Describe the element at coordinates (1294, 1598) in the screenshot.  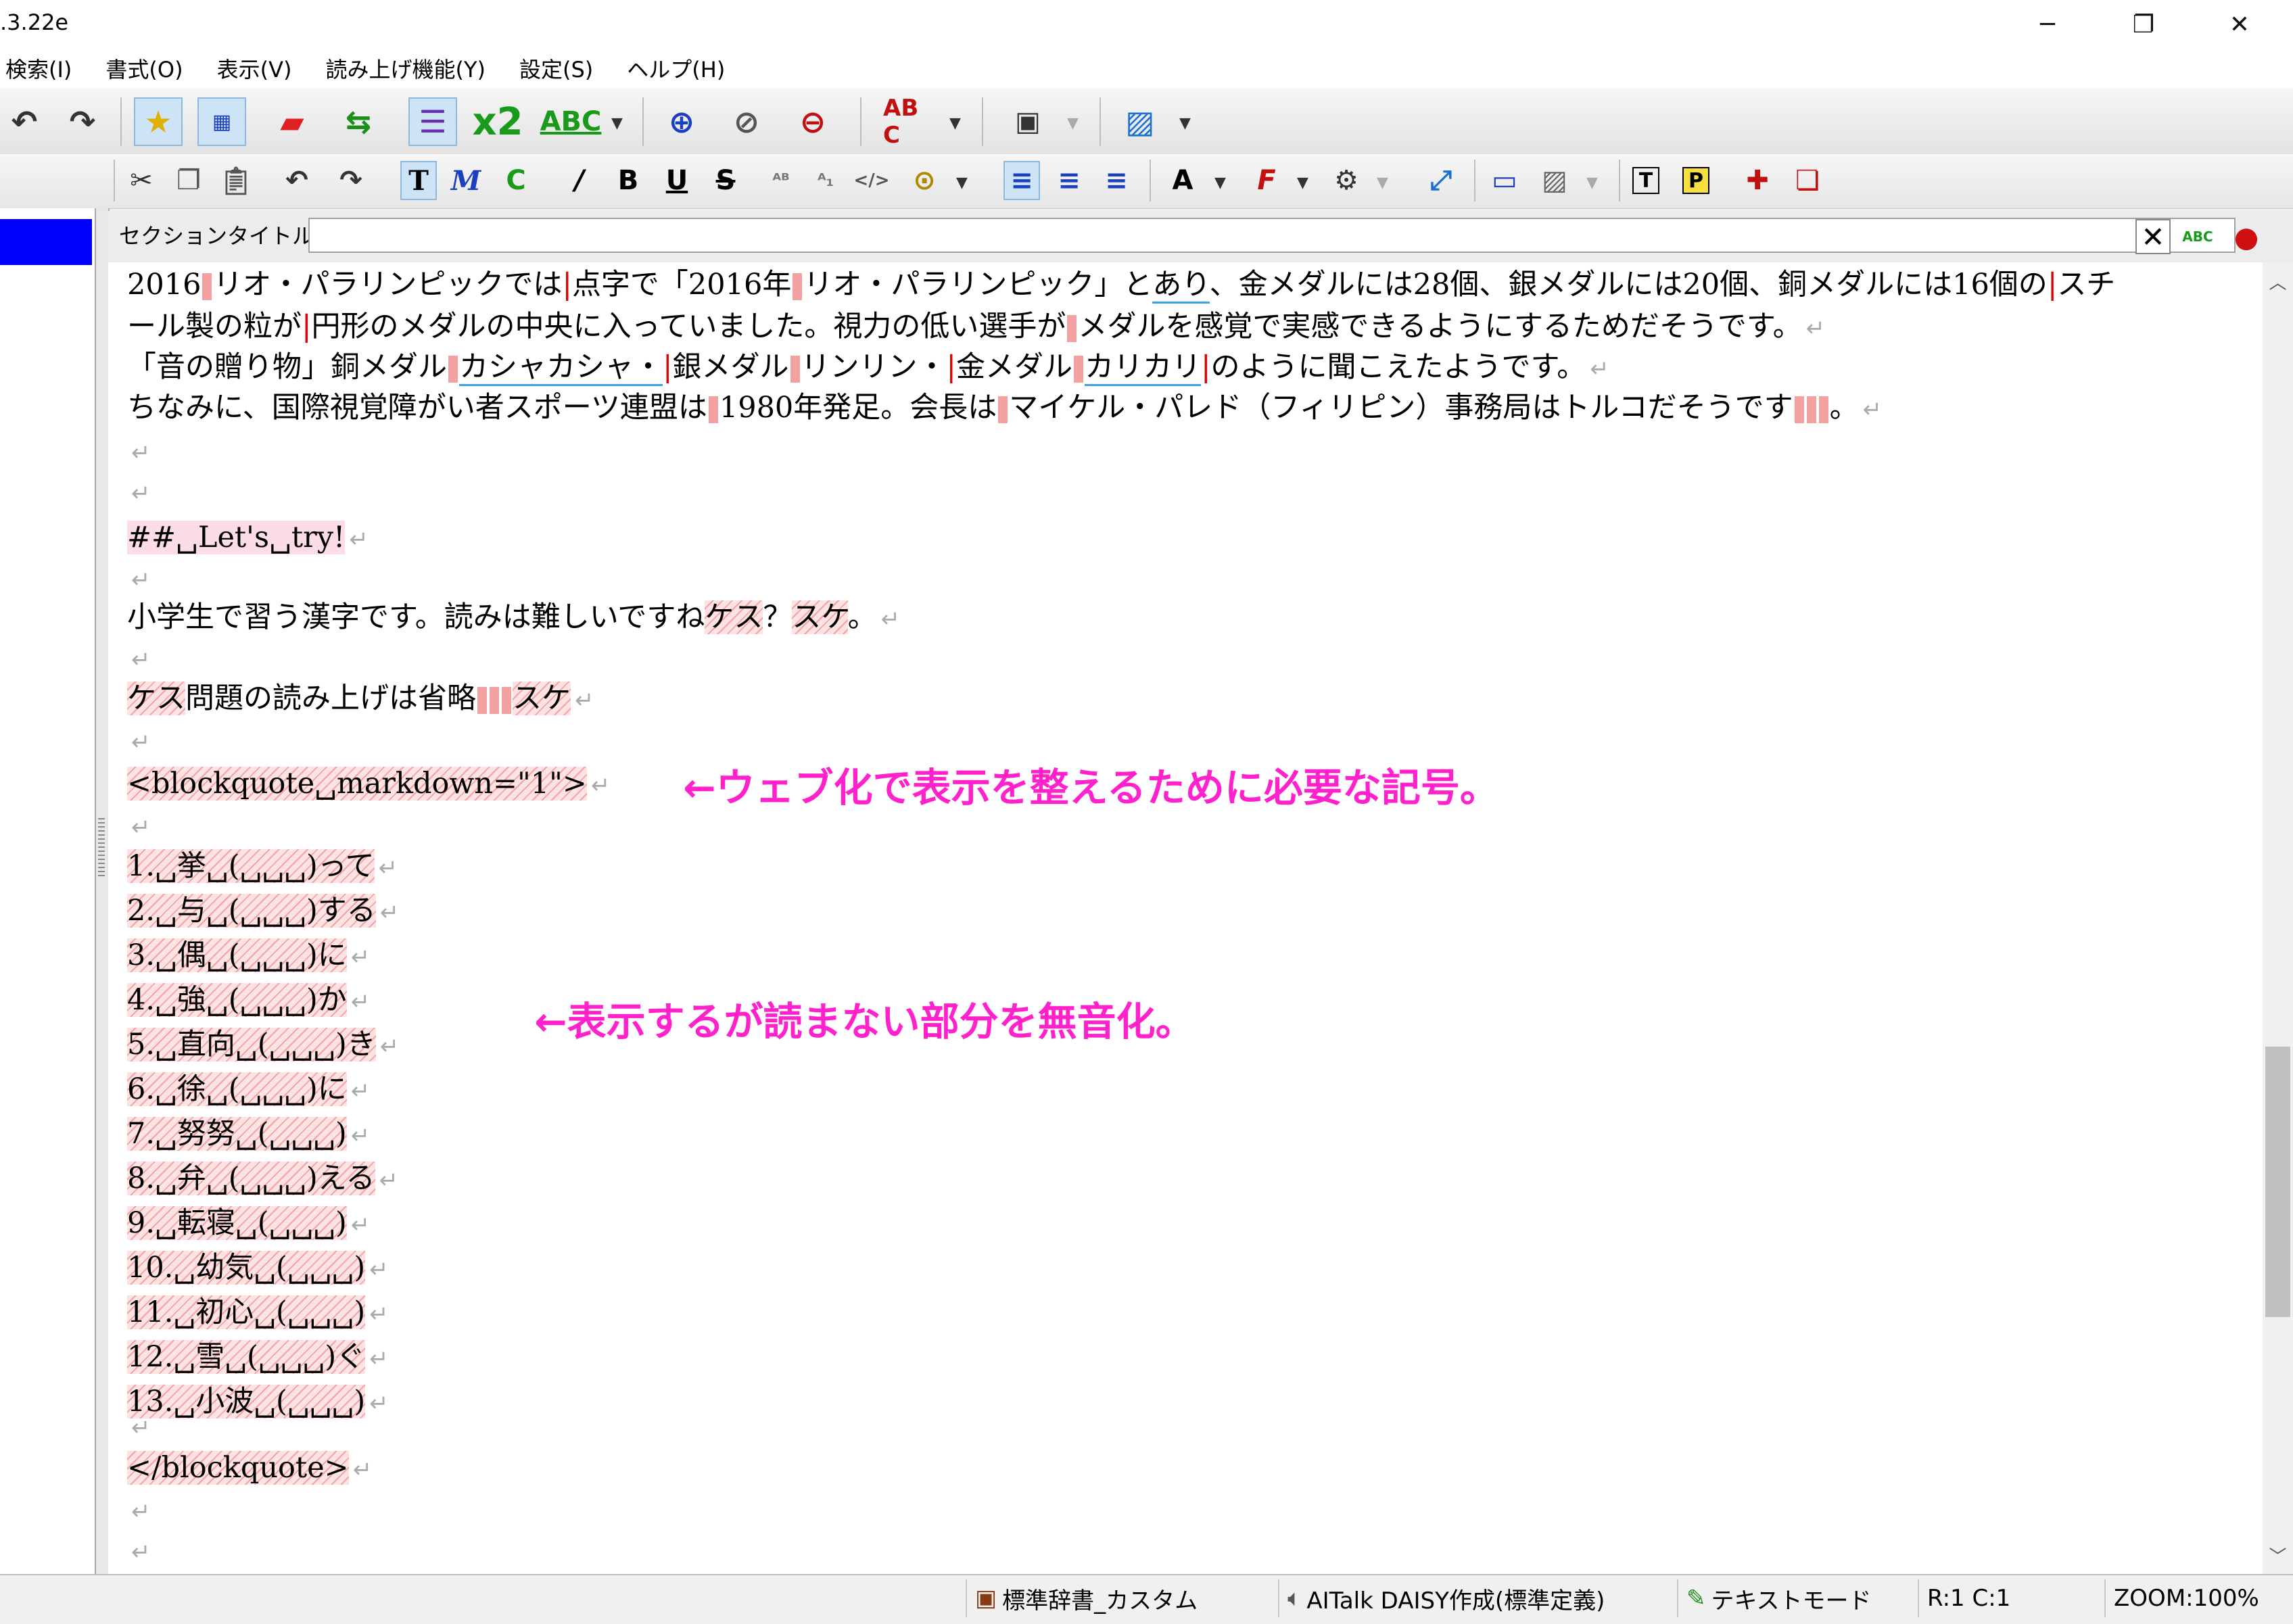
I see `speaker-small-icon: 🔈︎` at that location.